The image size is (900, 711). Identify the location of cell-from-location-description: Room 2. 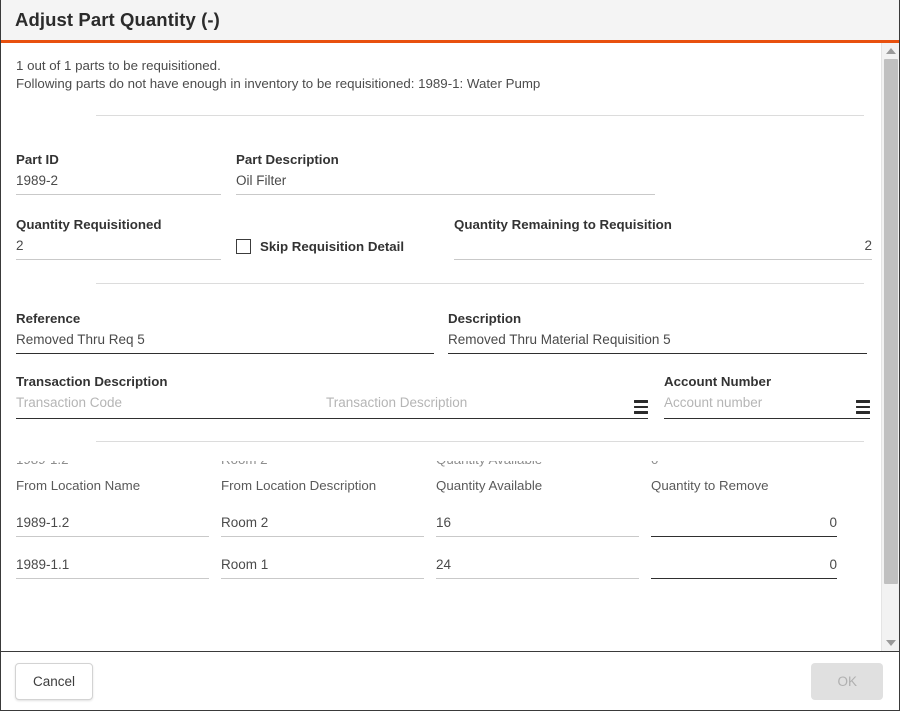
(322, 526).